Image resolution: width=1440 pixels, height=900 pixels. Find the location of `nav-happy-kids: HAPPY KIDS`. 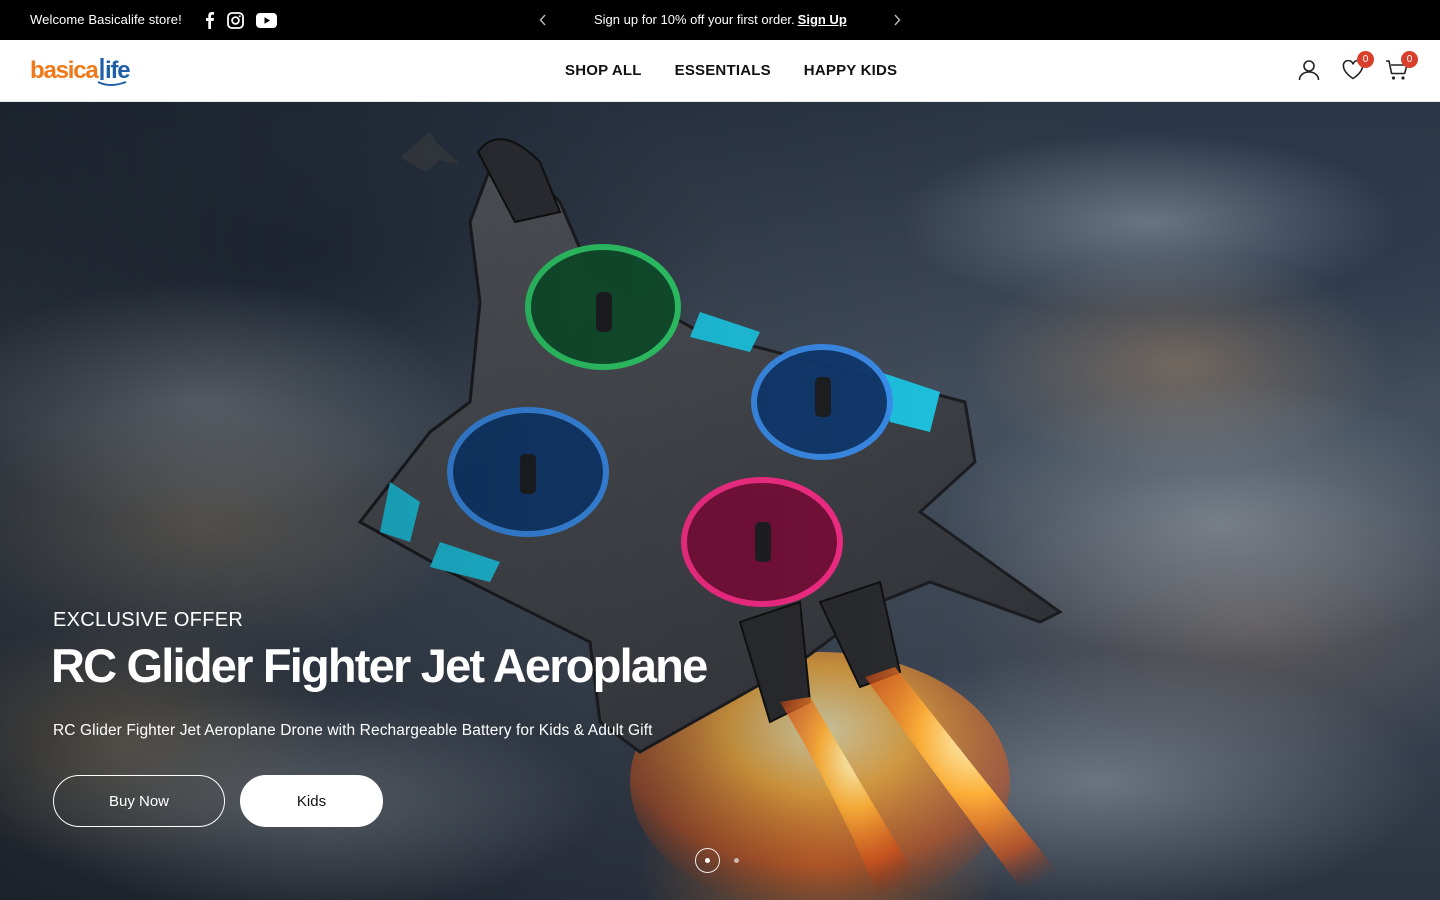

nav-happy-kids: HAPPY KIDS is located at coordinates (850, 70).